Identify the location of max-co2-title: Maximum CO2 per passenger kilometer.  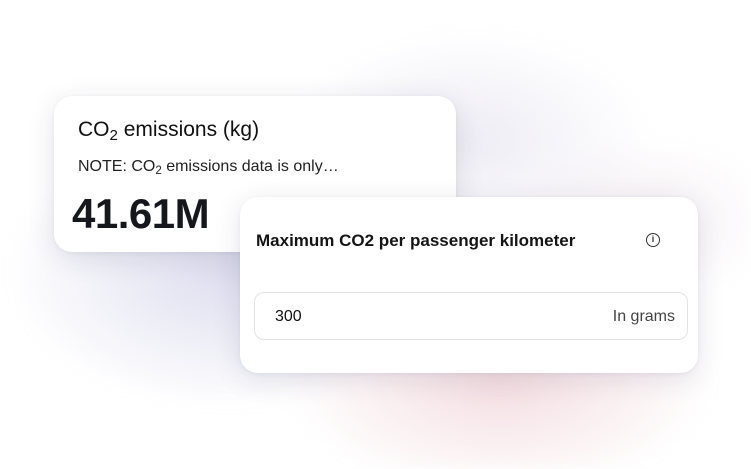
(416, 240).